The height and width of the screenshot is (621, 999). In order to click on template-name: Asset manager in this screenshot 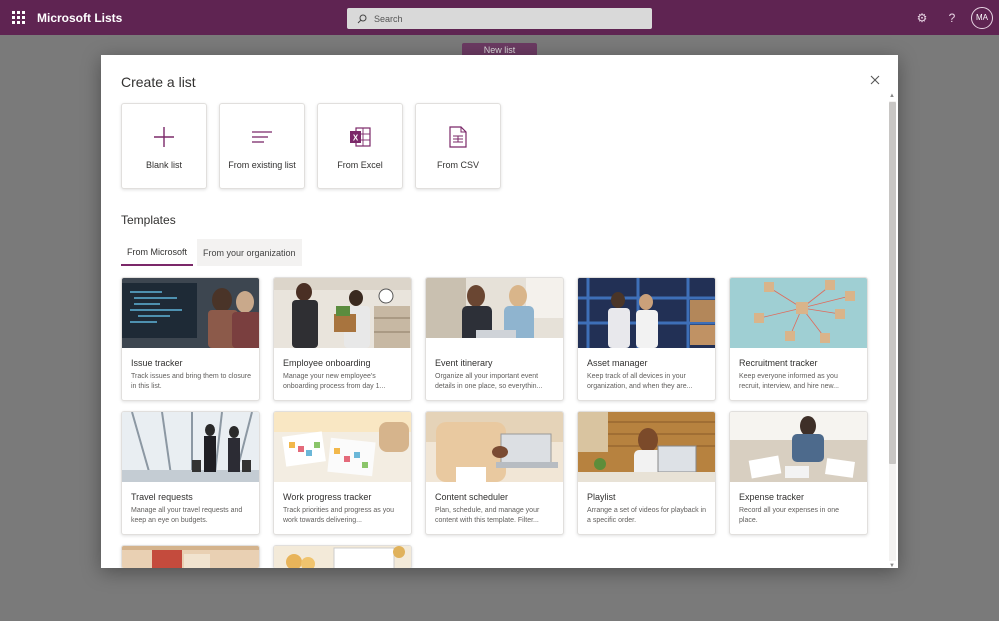, I will do `click(617, 363)`.